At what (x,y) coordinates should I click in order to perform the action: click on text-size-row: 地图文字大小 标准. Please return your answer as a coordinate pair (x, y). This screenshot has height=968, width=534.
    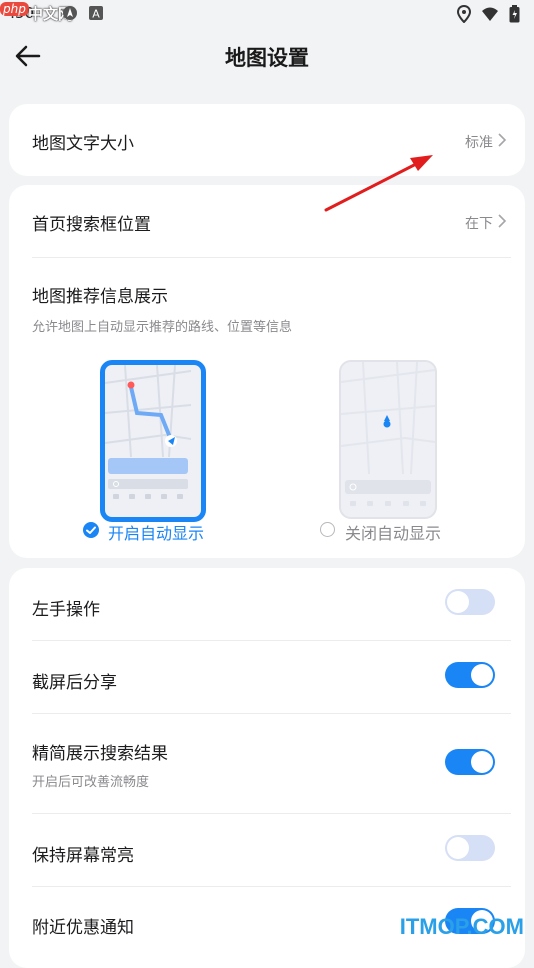
    Looking at the image, I should click on (267, 140).